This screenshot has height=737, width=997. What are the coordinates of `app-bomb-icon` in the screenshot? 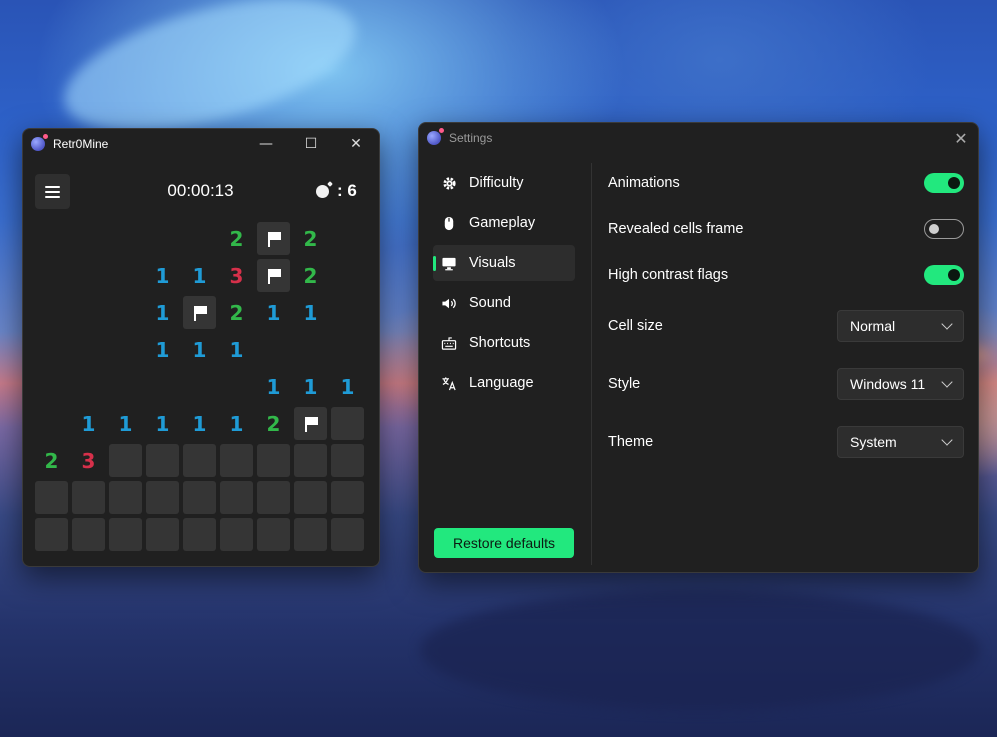 It's located at (39, 142).